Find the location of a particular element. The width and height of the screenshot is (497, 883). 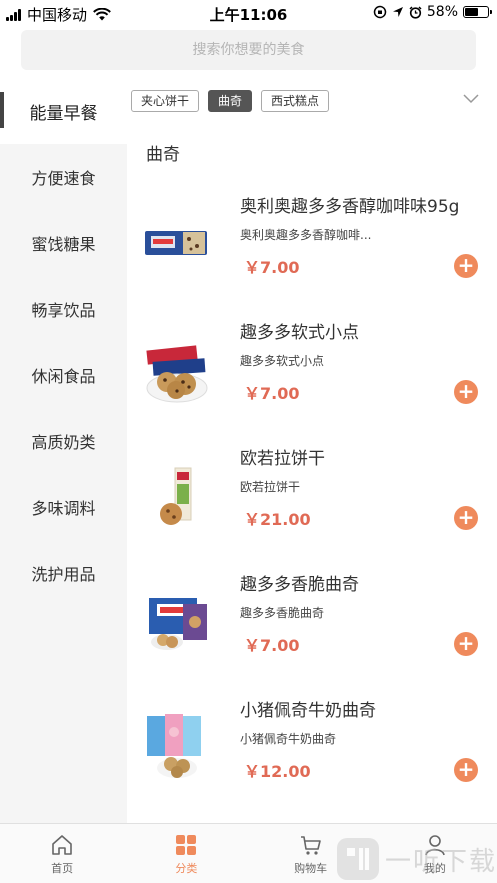

sidebar-item-label: 高质奶类 is located at coordinates (63, 442).